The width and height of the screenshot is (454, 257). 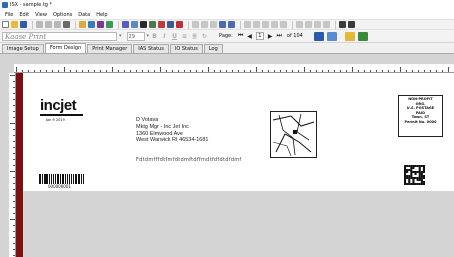 I want to click on align-left-icon, so click(x=195, y=24).